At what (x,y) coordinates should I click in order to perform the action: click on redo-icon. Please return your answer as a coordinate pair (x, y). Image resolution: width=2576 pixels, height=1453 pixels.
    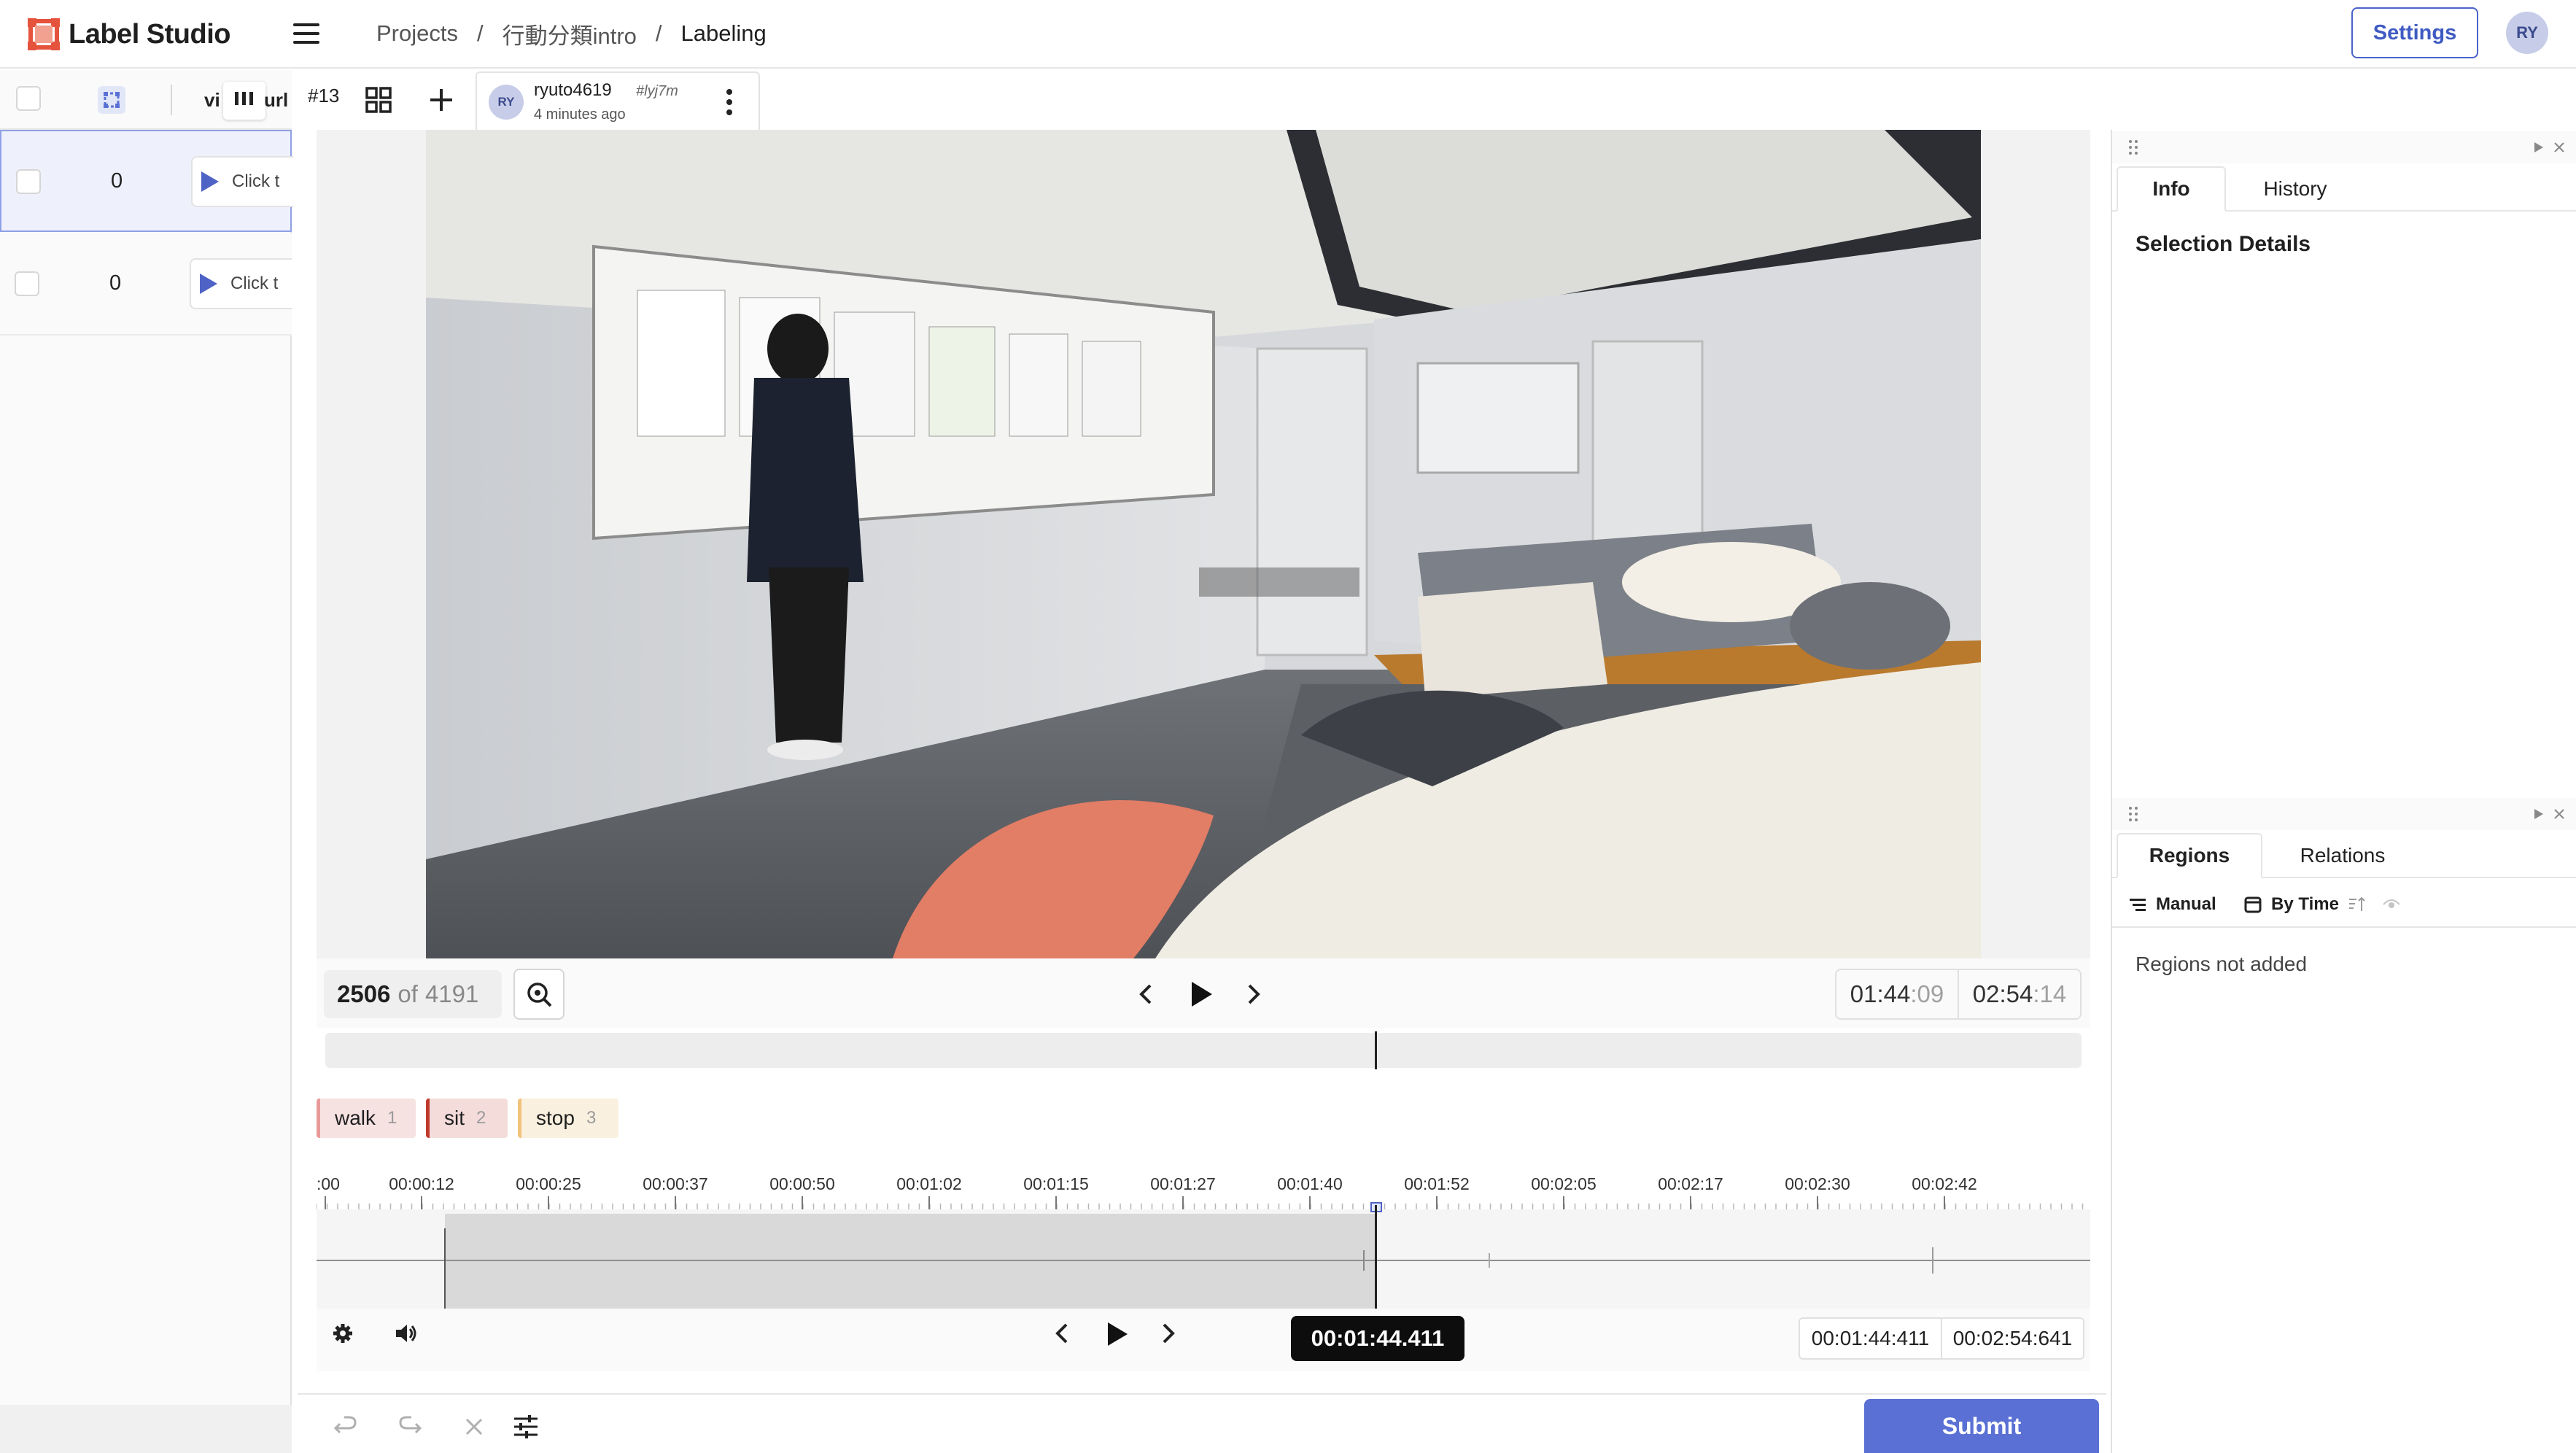
    Looking at the image, I should click on (410, 1427).